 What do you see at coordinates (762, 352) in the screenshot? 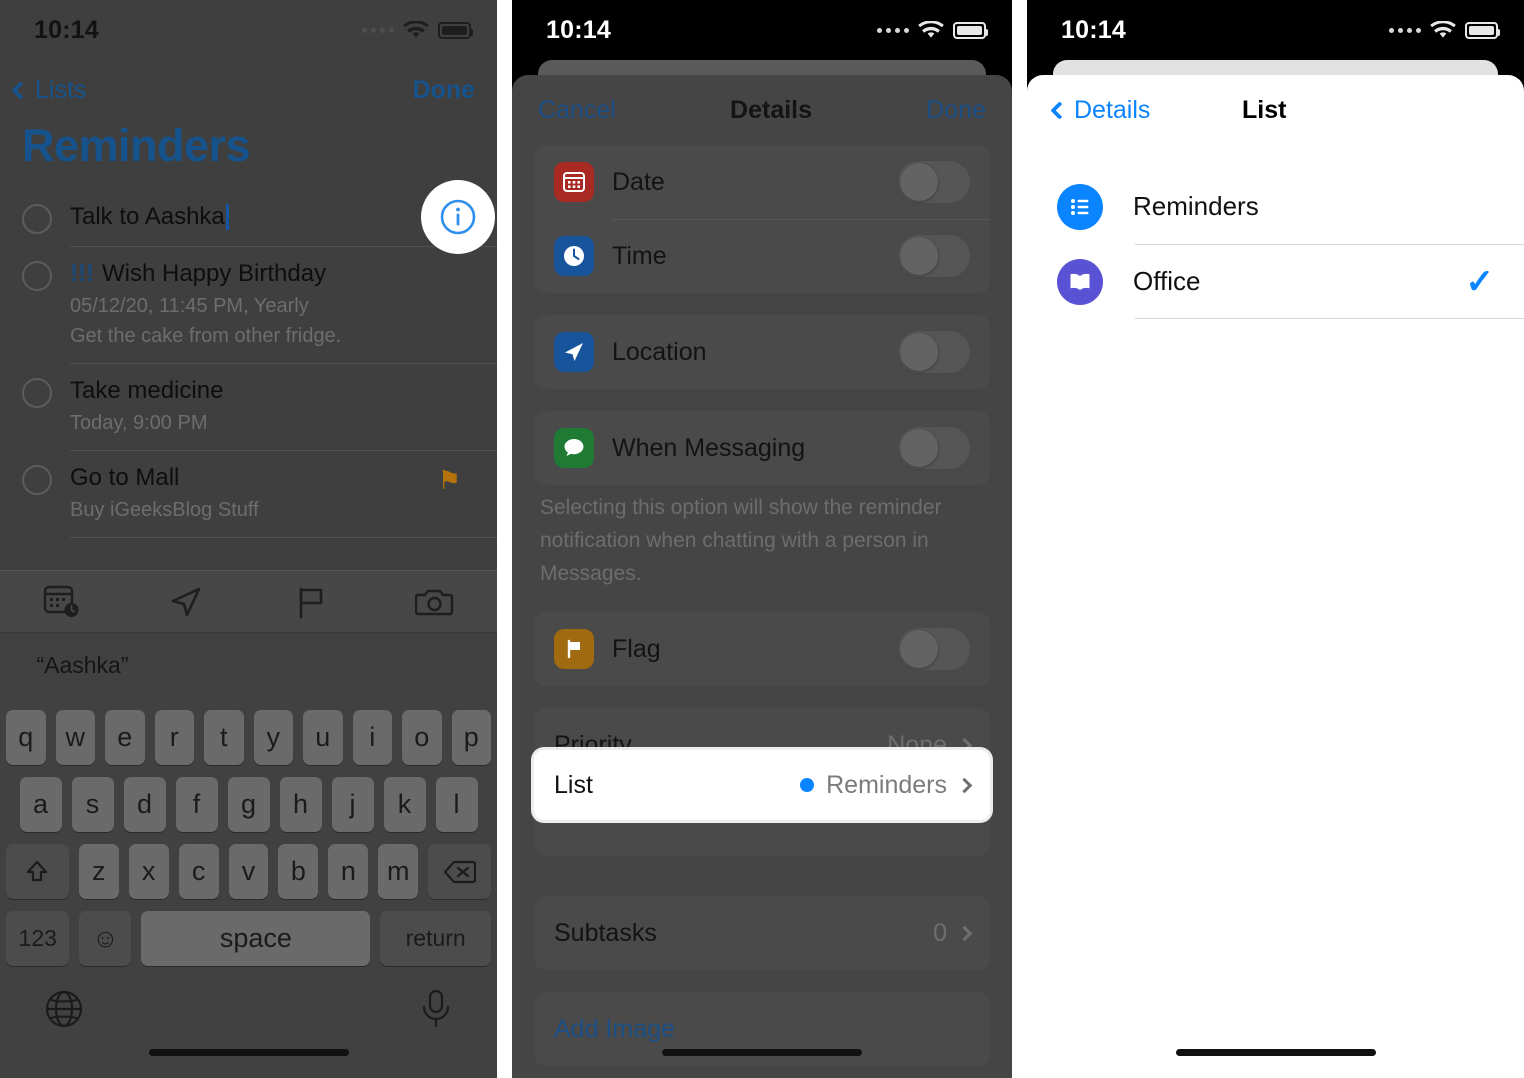
I see `row-location: Location` at bounding box center [762, 352].